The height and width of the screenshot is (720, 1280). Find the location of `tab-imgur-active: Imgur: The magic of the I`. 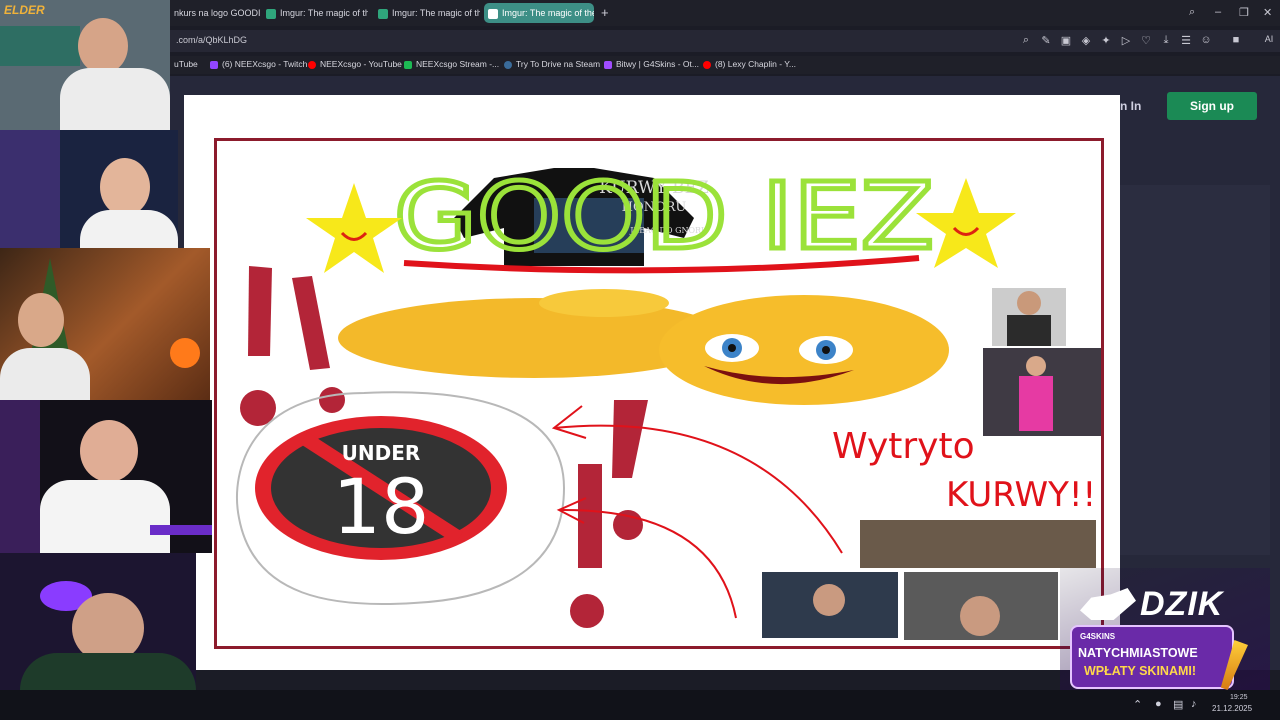

tab-imgur-active: Imgur: The magic of the I is located at coordinates (539, 13).